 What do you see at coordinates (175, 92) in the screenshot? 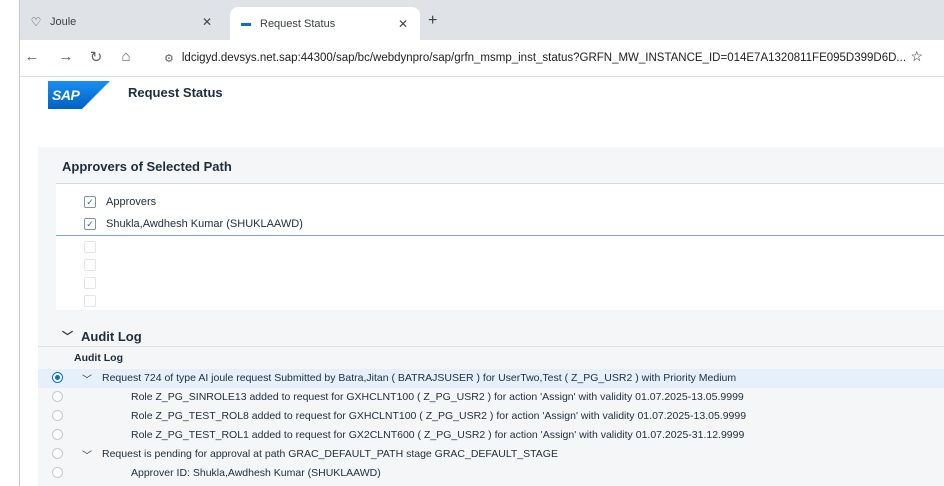
I see `page-title: Request Status` at bounding box center [175, 92].